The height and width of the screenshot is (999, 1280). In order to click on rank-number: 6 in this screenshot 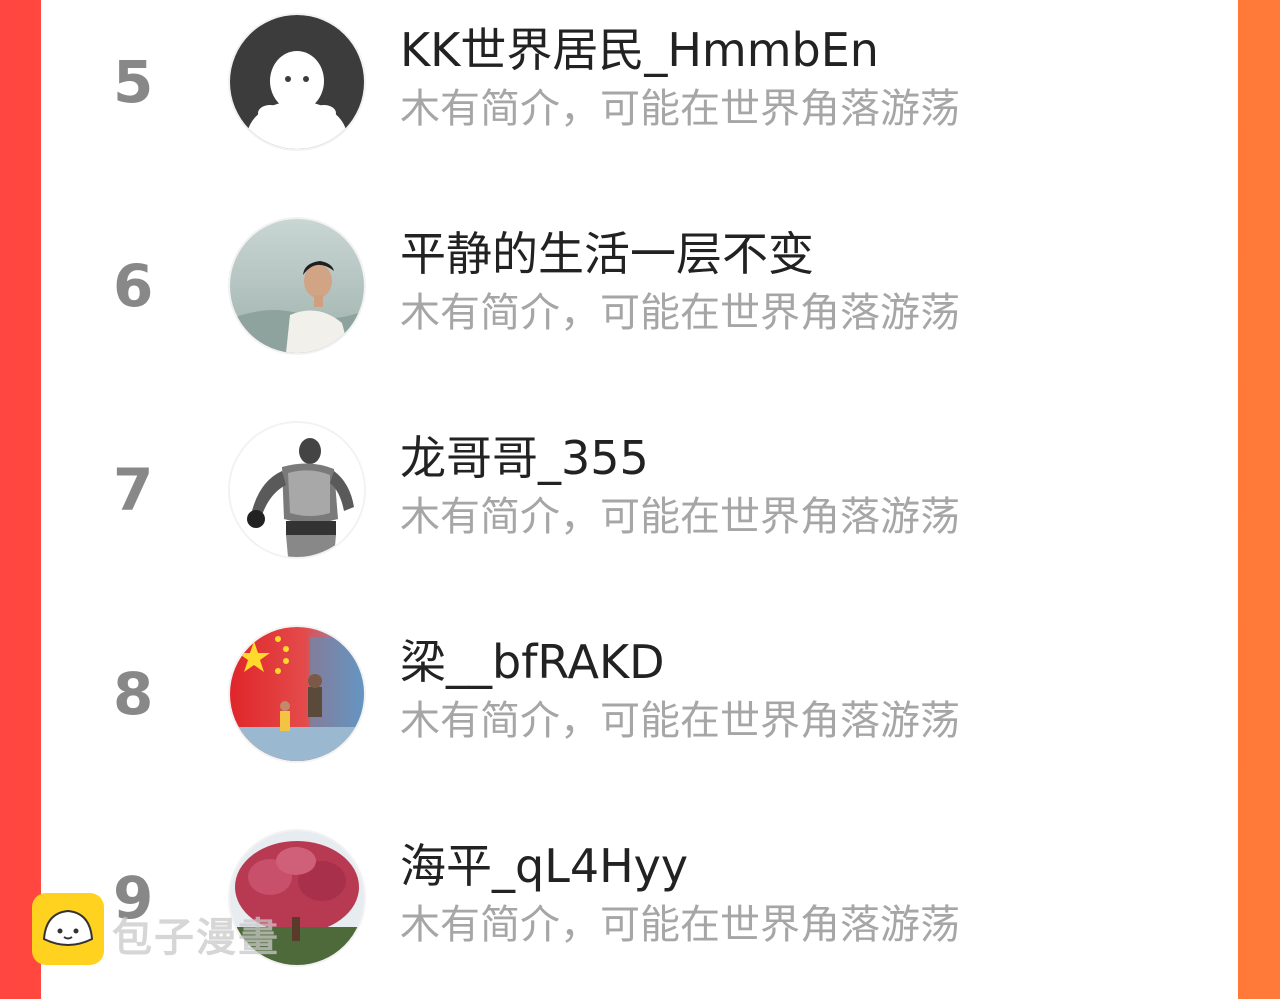, I will do `click(133, 286)`.